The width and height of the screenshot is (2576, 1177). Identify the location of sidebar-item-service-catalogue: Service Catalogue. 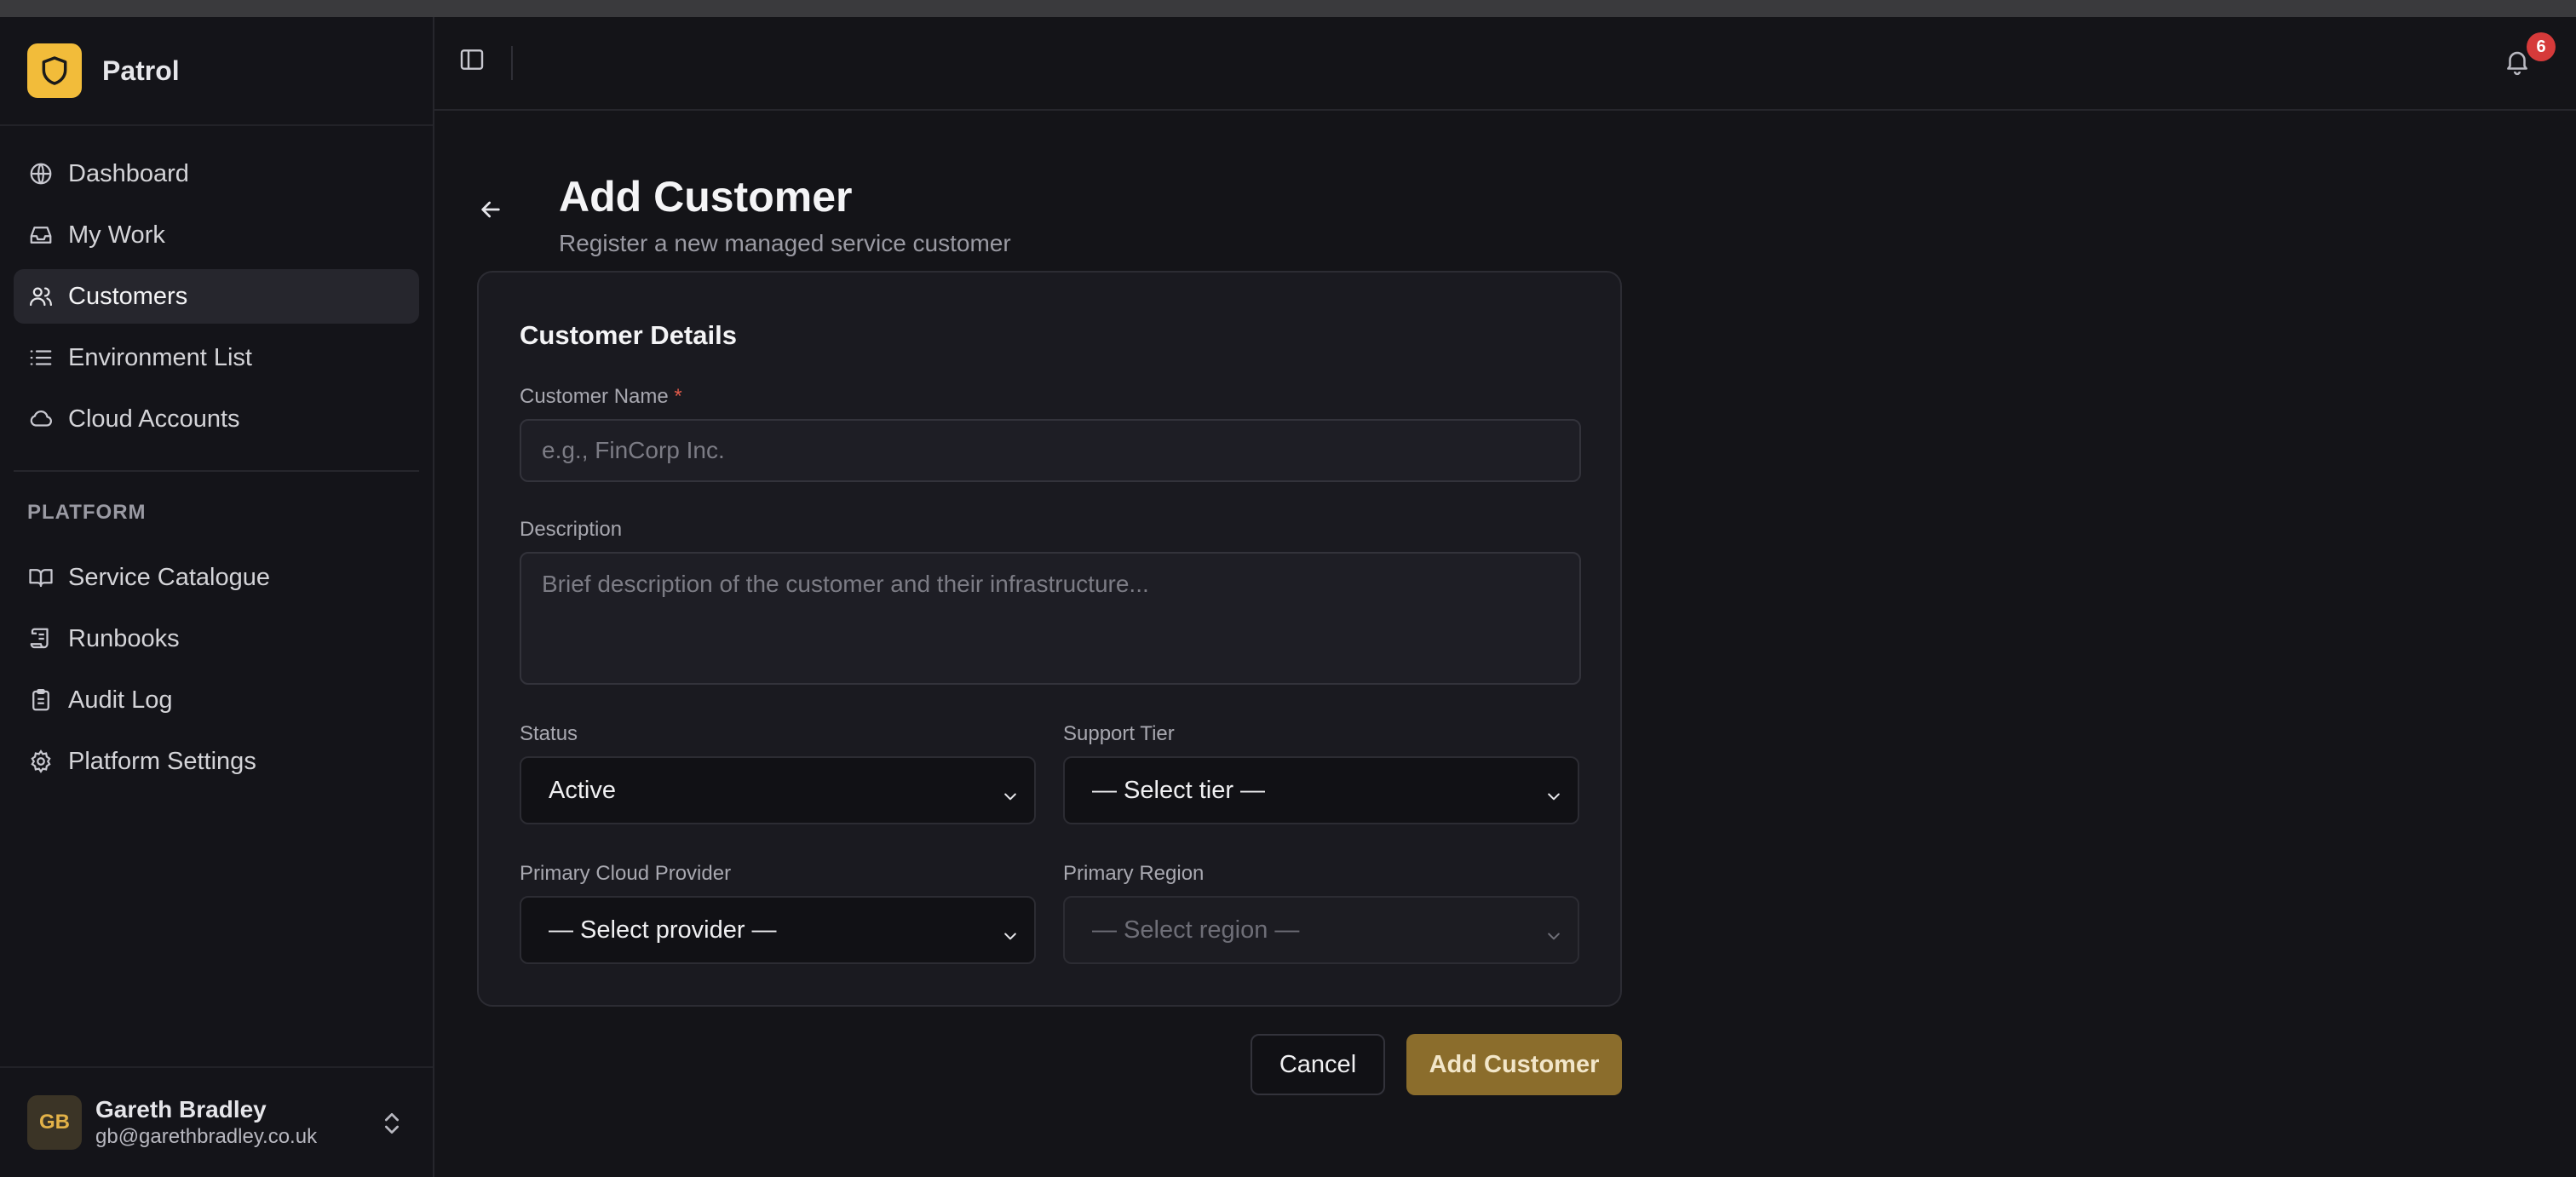
(217, 577).